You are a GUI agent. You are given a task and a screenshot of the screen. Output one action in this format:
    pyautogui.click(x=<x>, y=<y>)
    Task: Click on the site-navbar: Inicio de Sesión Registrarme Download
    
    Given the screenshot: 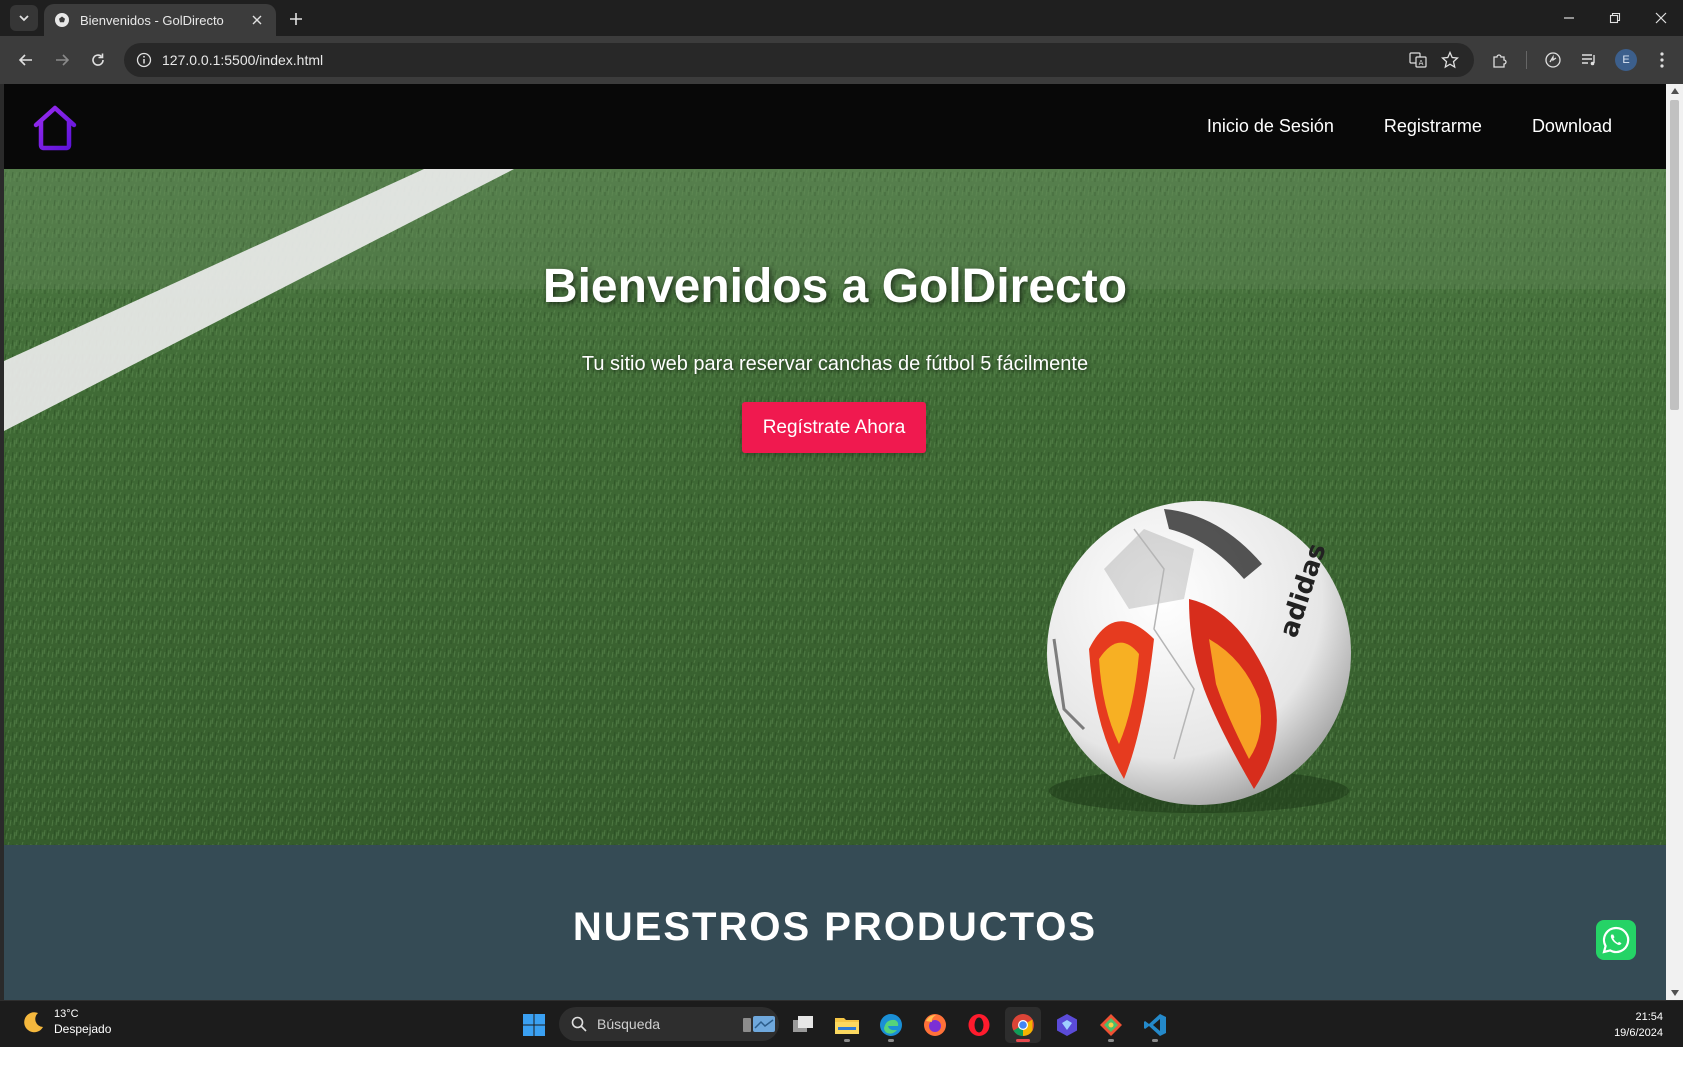 What is the action you would take?
    pyautogui.click(x=835, y=126)
    